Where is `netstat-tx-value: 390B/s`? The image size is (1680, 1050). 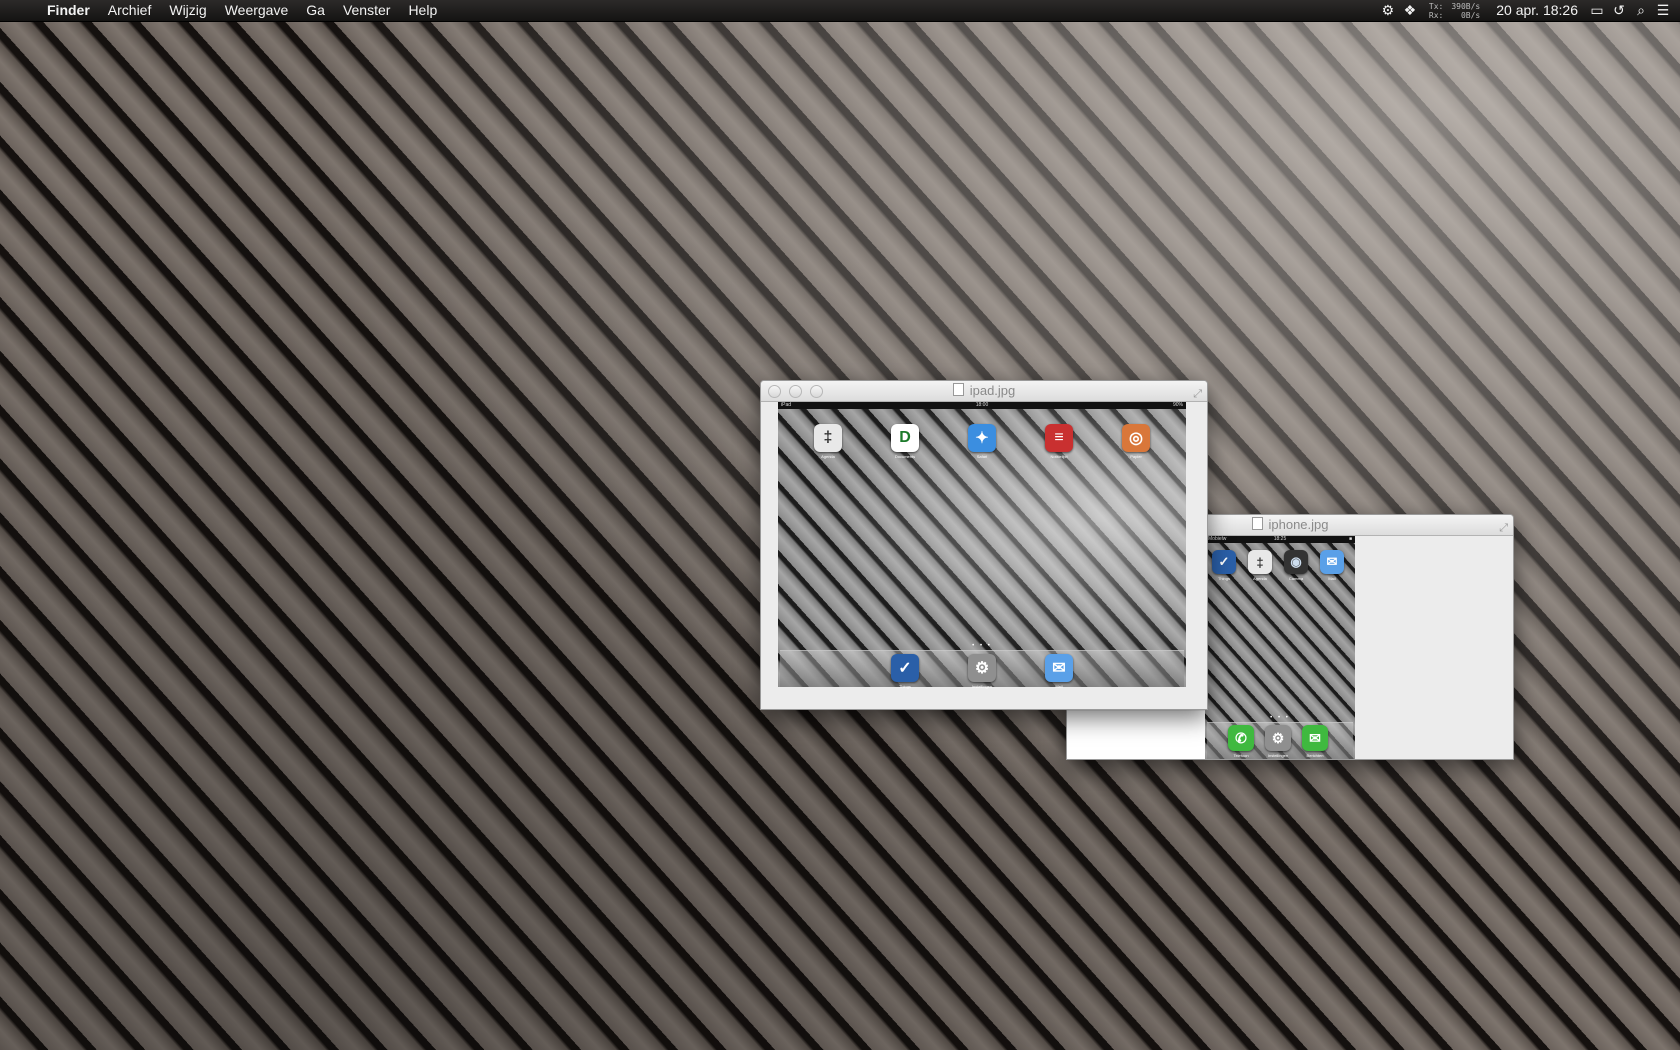 netstat-tx-value: 390B/s is located at coordinates (1466, 6).